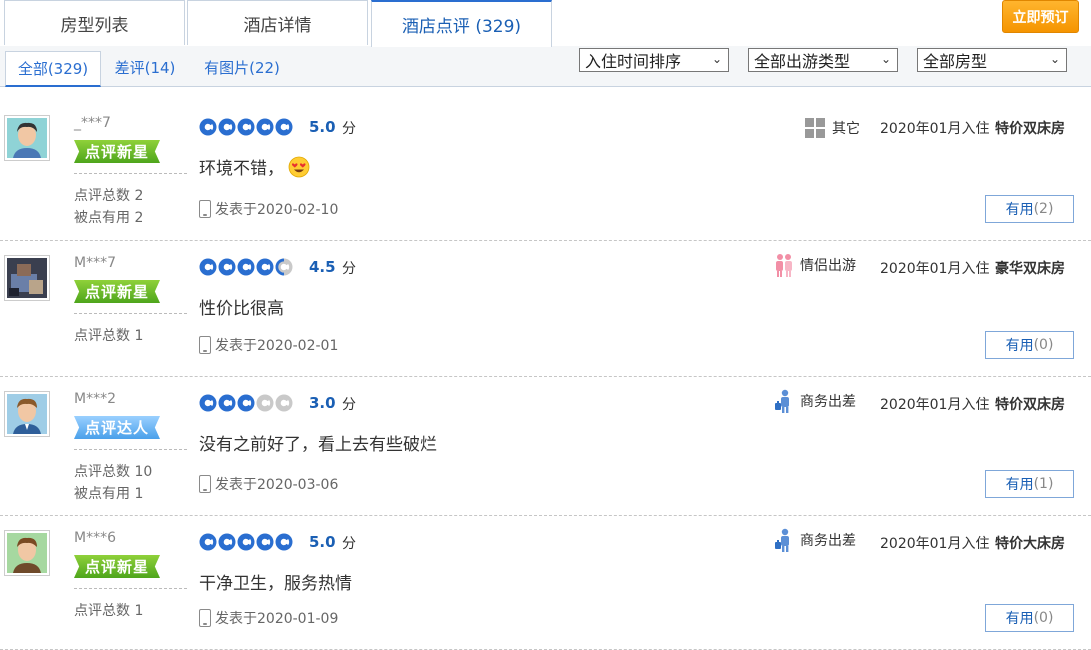  I want to click on rating-stars, so click(246, 403).